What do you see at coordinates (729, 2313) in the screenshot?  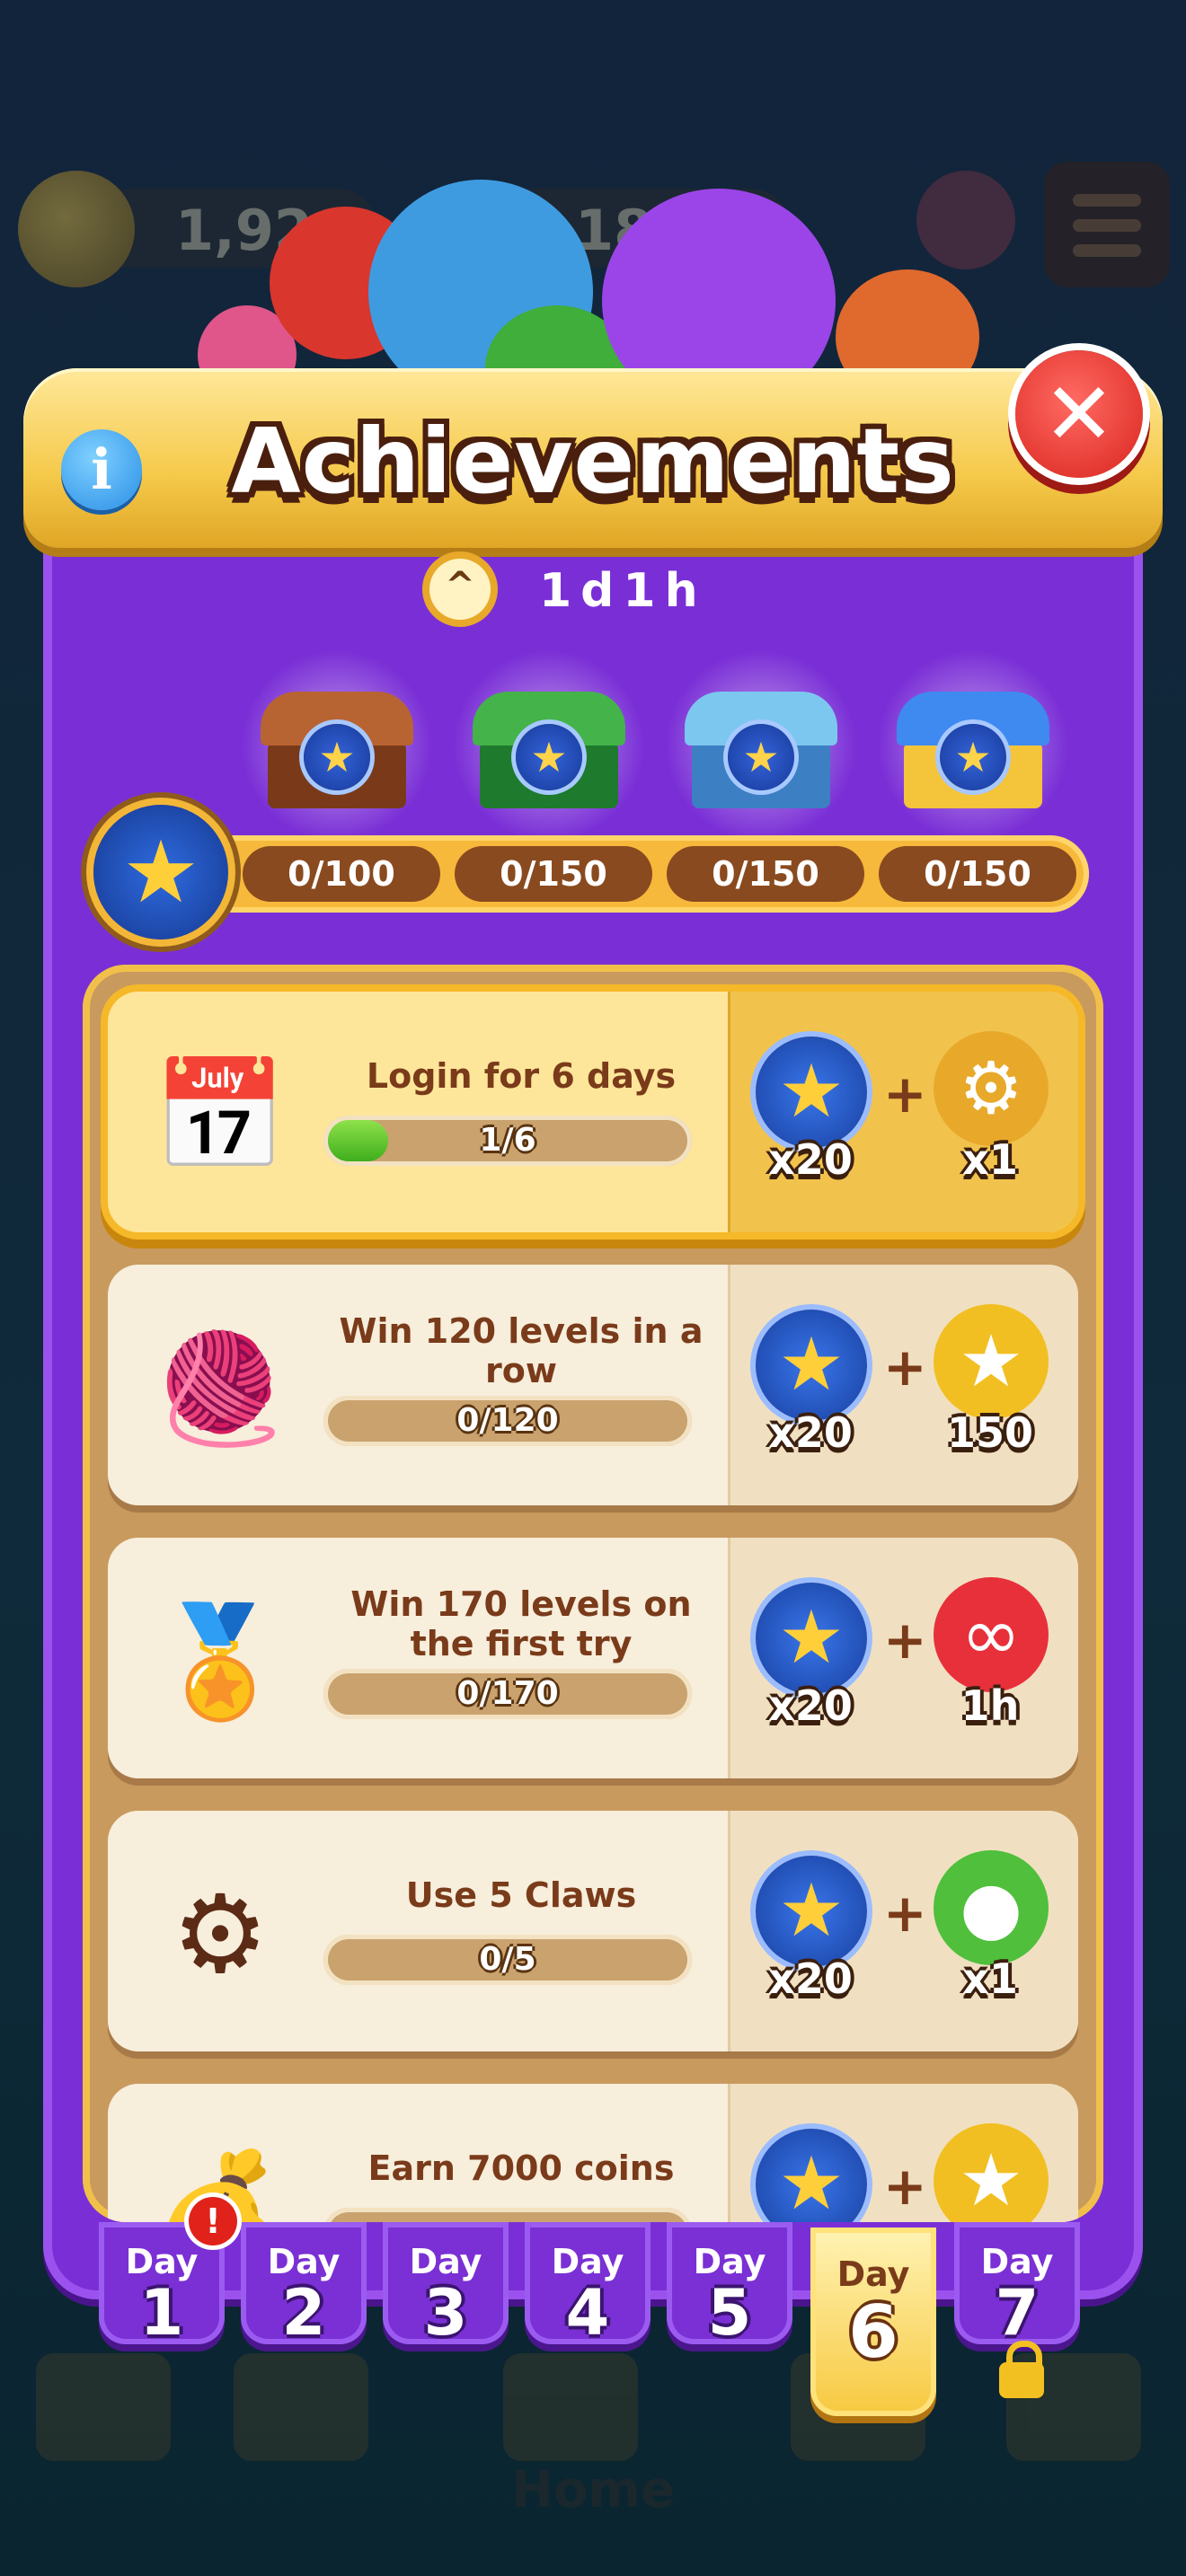 I see `day-number: 5` at bounding box center [729, 2313].